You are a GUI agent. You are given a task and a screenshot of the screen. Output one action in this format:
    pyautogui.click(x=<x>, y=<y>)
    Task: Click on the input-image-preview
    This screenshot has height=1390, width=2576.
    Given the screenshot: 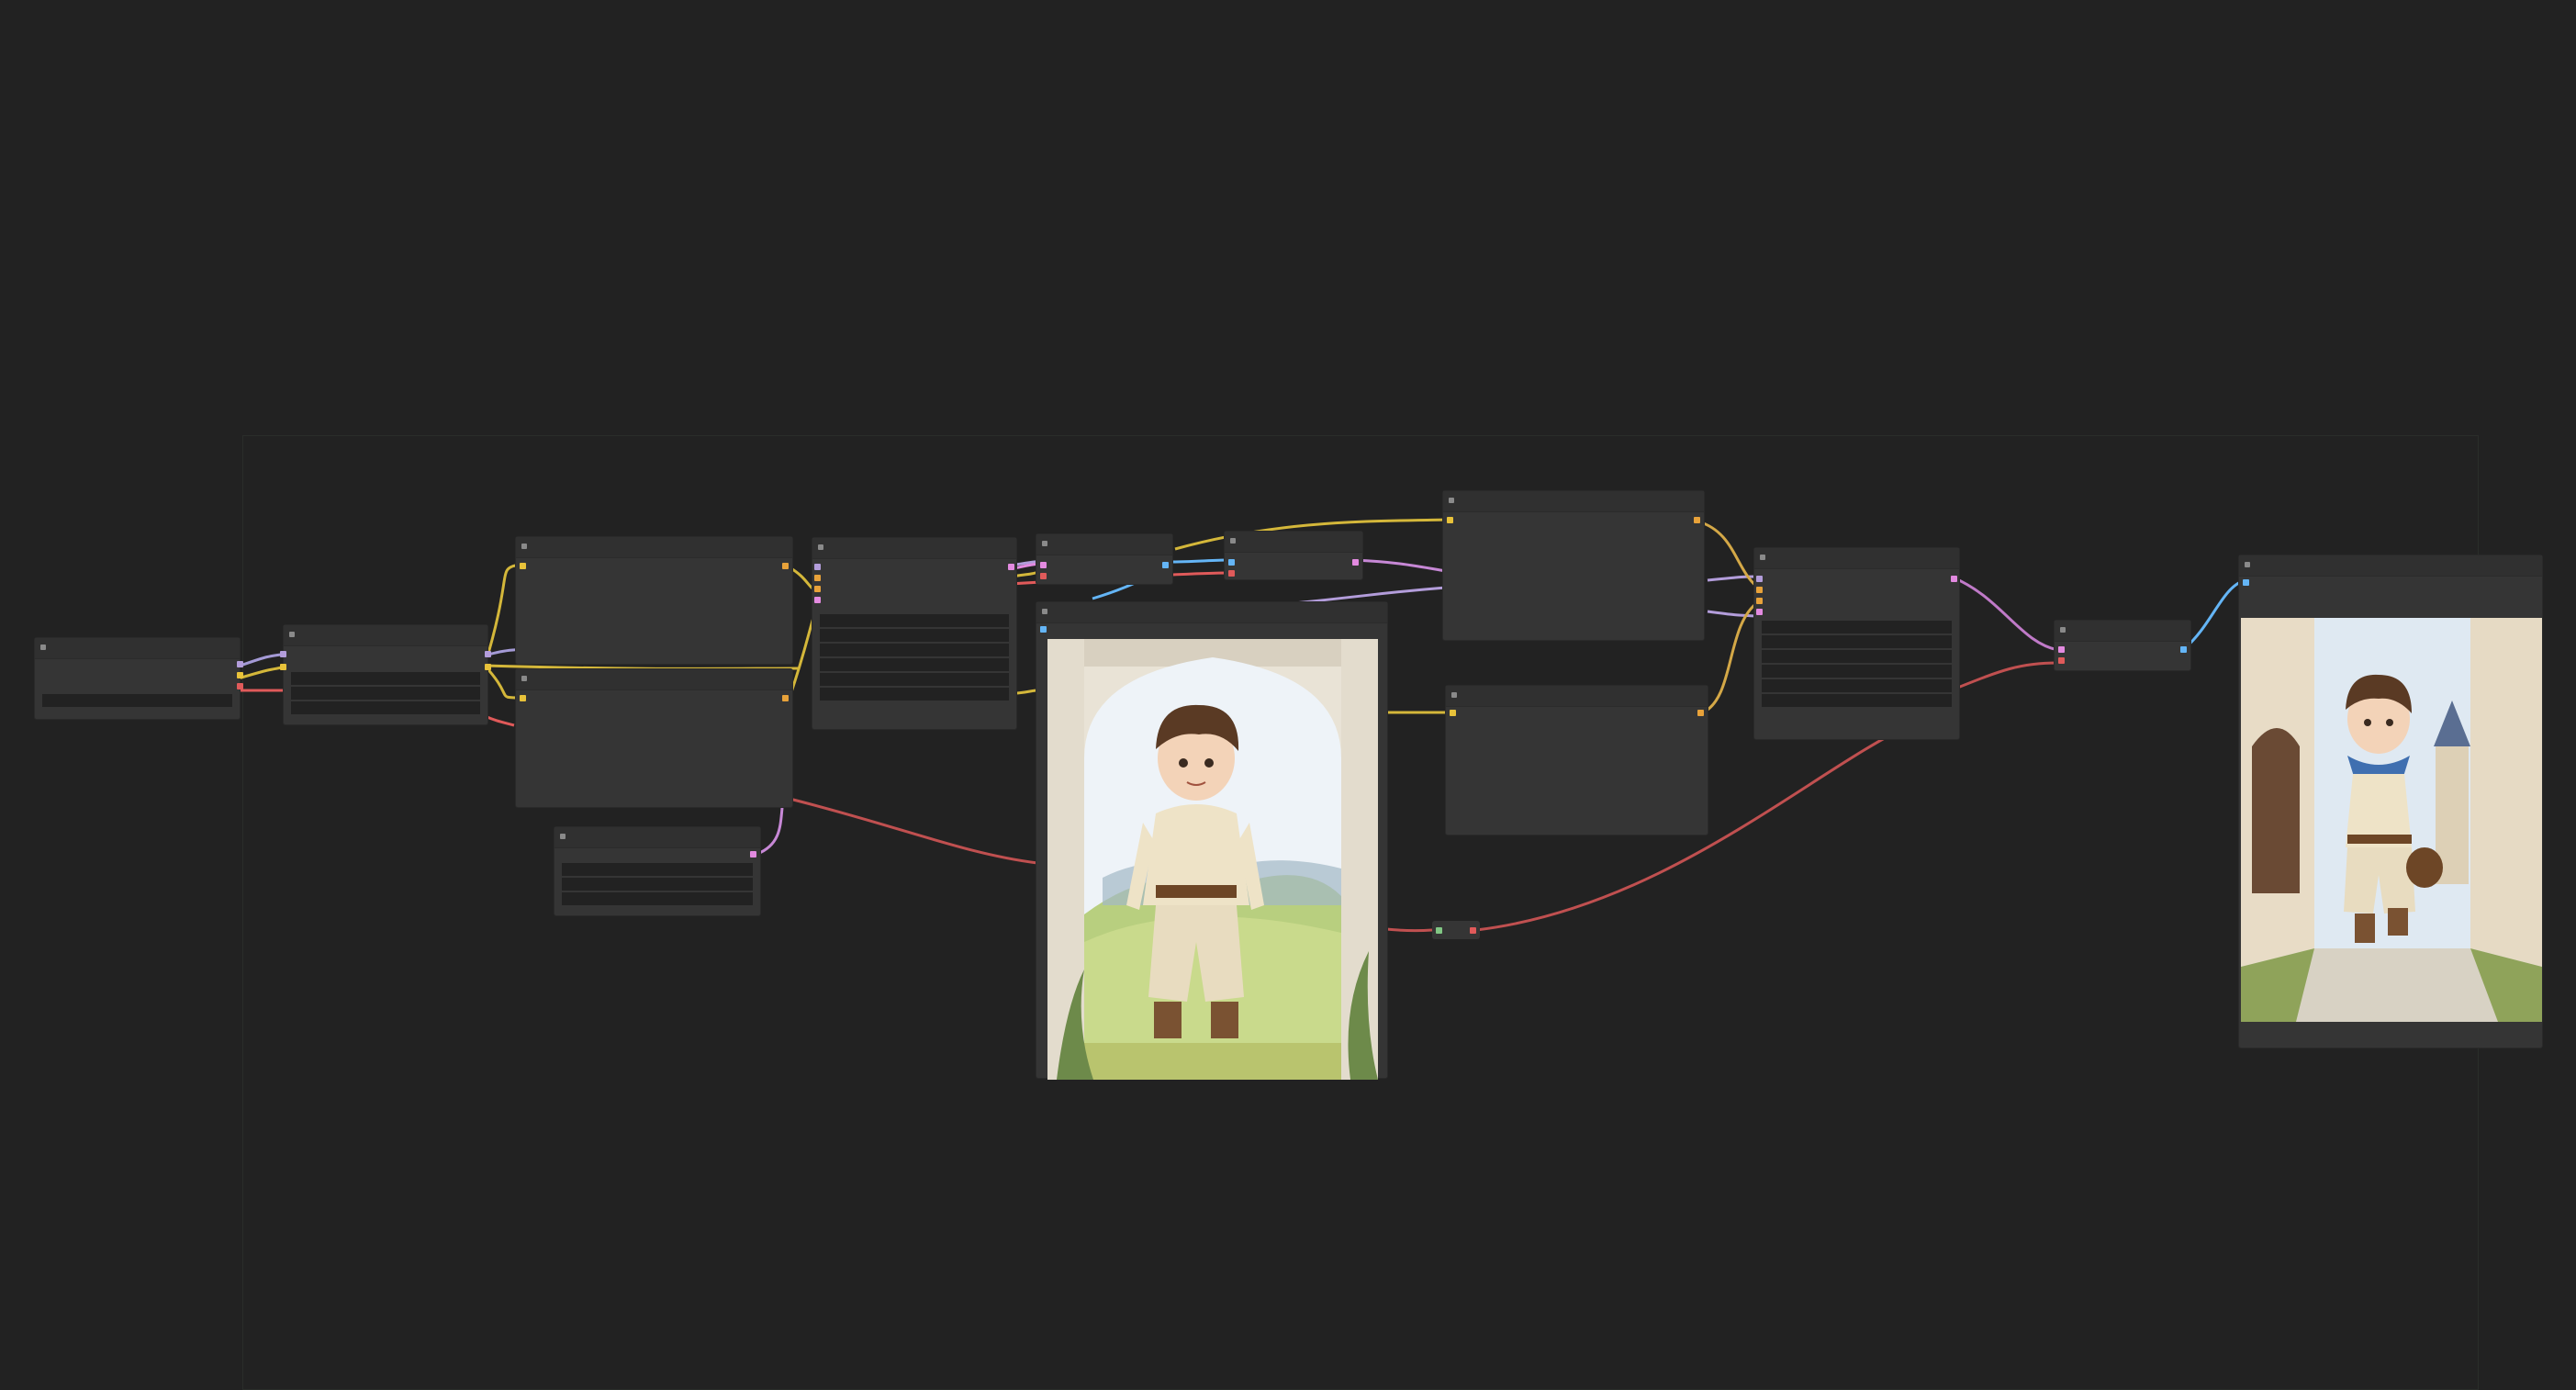 What is the action you would take?
    pyautogui.click(x=1212, y=859)
    